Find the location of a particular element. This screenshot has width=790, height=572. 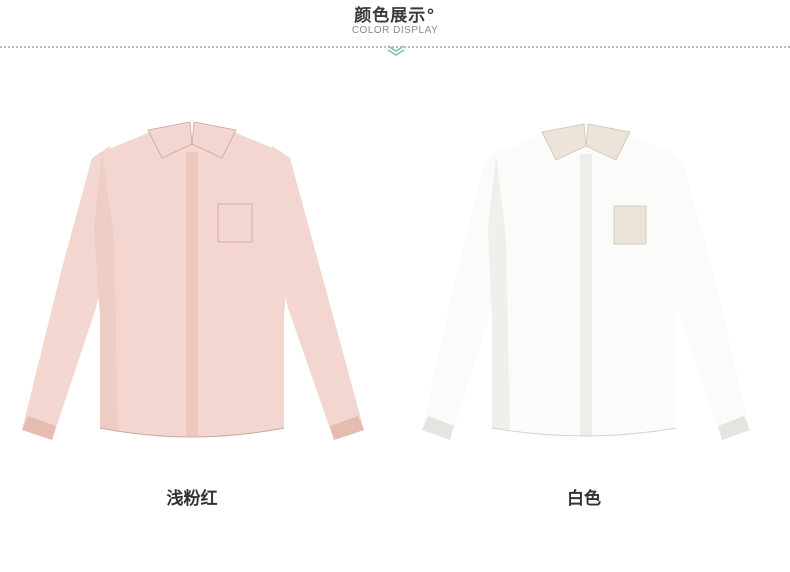

section-subtitle: COLOR DISPLAY is located at coordinates (395, 30).